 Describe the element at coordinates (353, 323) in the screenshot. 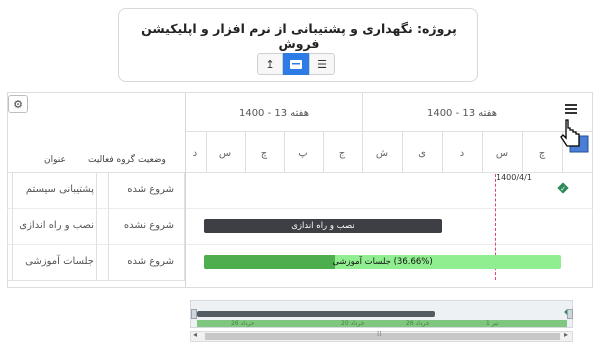

I see `minimap-month: خرداد 20` at that location.